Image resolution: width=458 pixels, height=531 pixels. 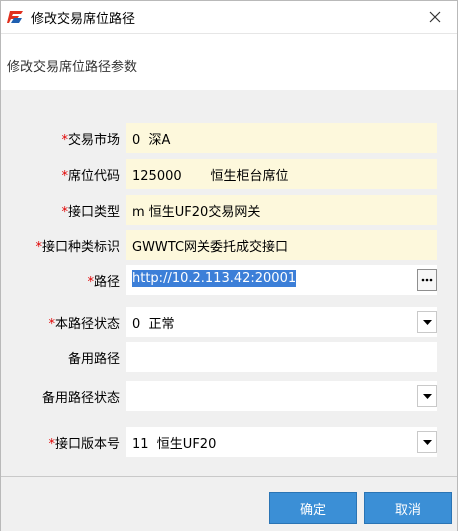 What do you see at coordinates (93, 359) in the screenshot?
I see `backup-path-label: 备用路径` at bounding box center [93, 359].